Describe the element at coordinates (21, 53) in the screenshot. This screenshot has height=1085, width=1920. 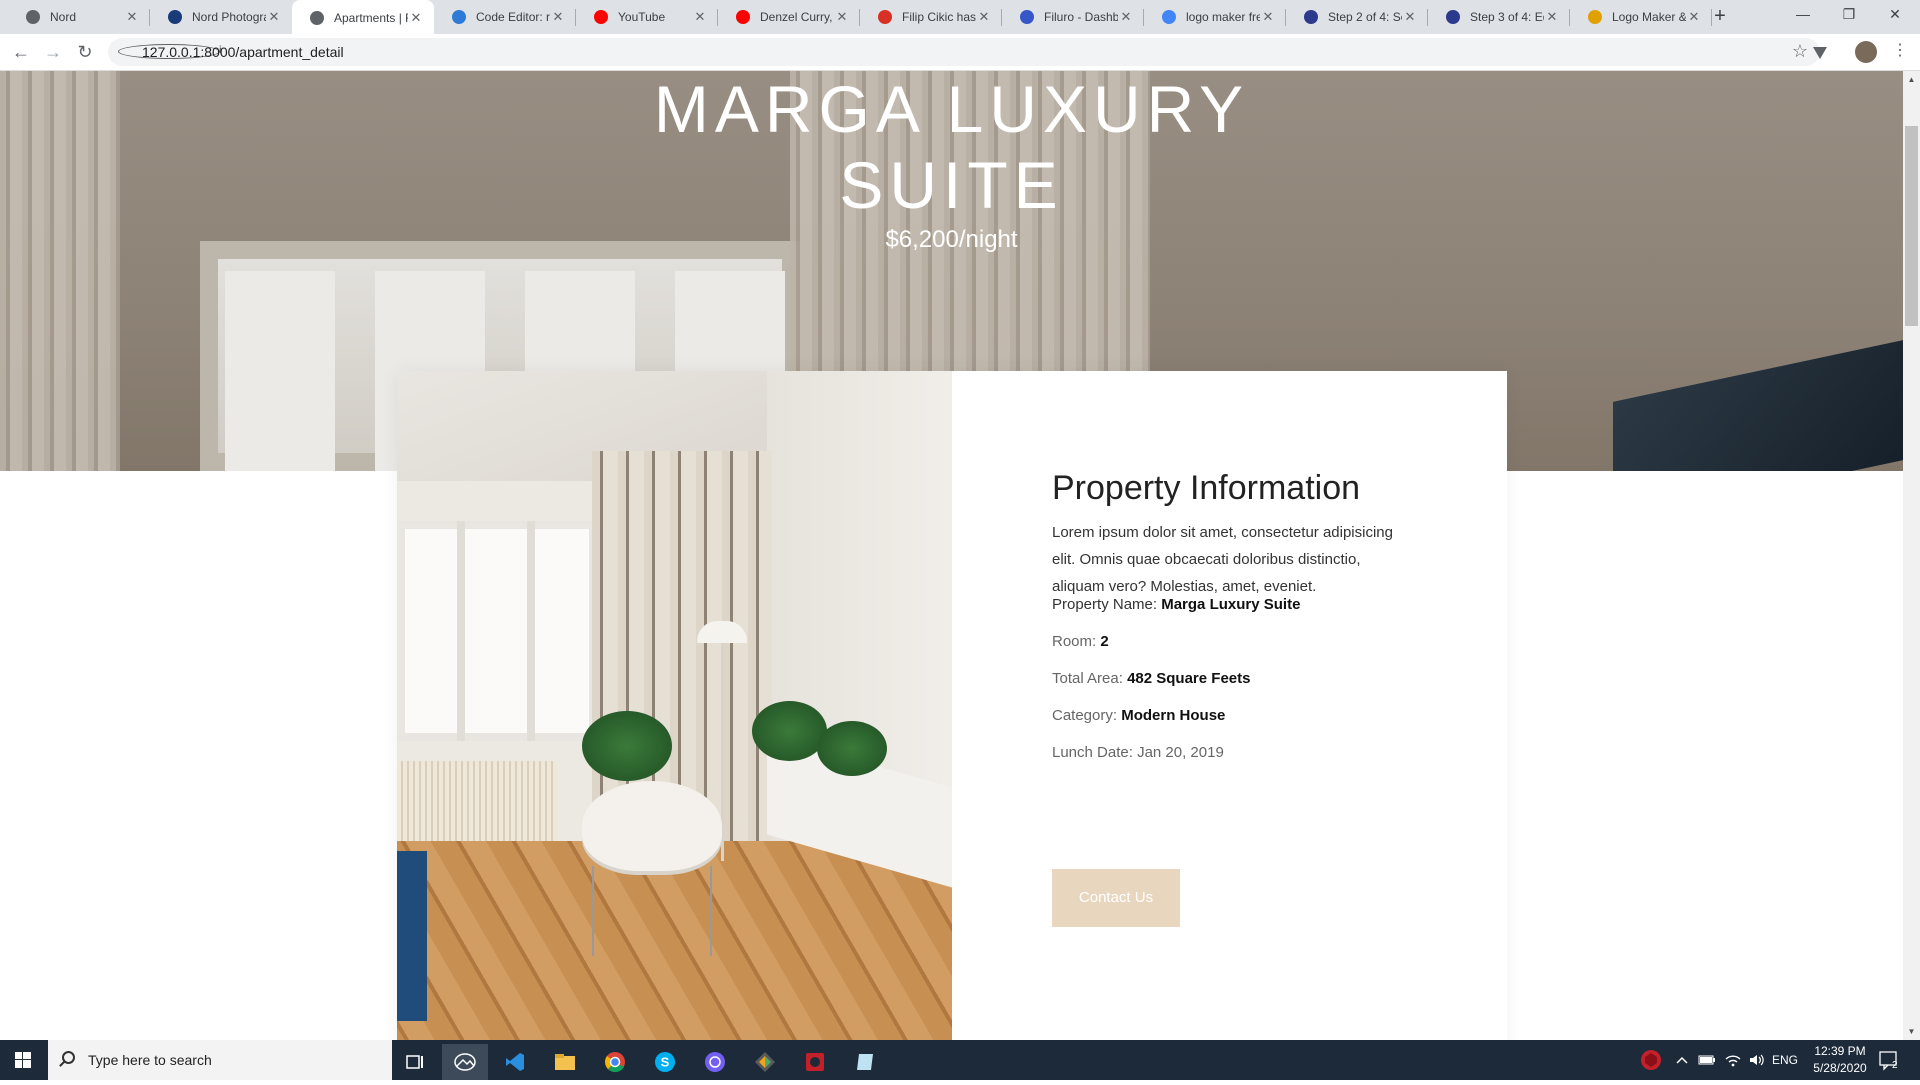
I see `back-arrow-icon: ←` at that location.